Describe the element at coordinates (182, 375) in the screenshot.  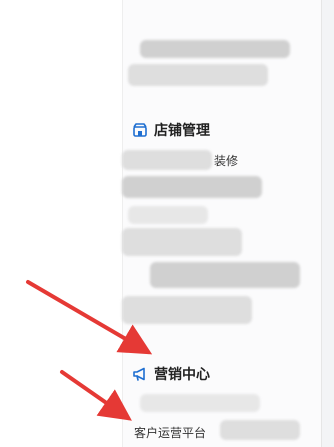
I see `section-title: 营销中心` at that location.